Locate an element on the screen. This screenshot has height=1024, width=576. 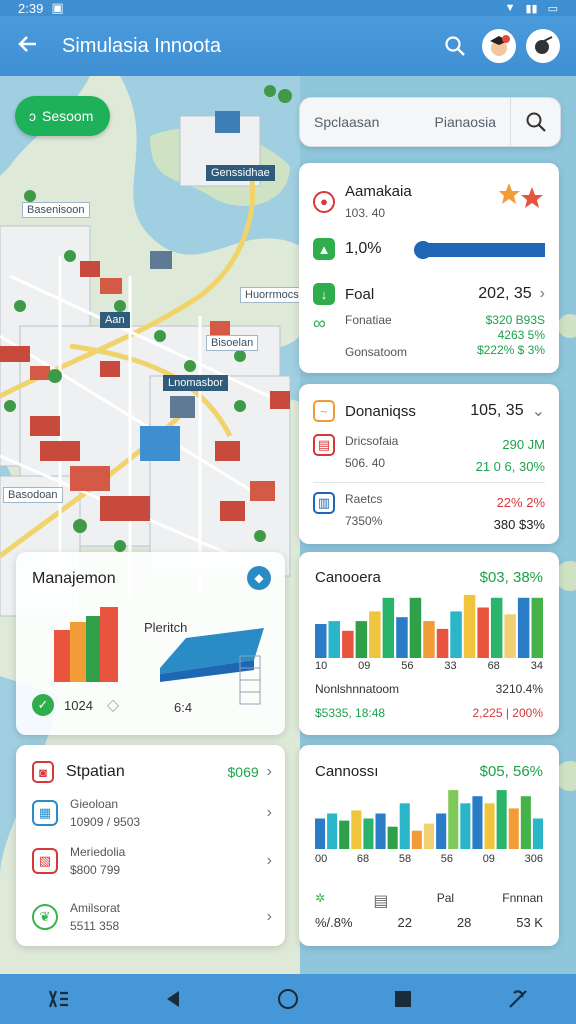
footer-value: %/.8% is located at coordinates (334, 922).